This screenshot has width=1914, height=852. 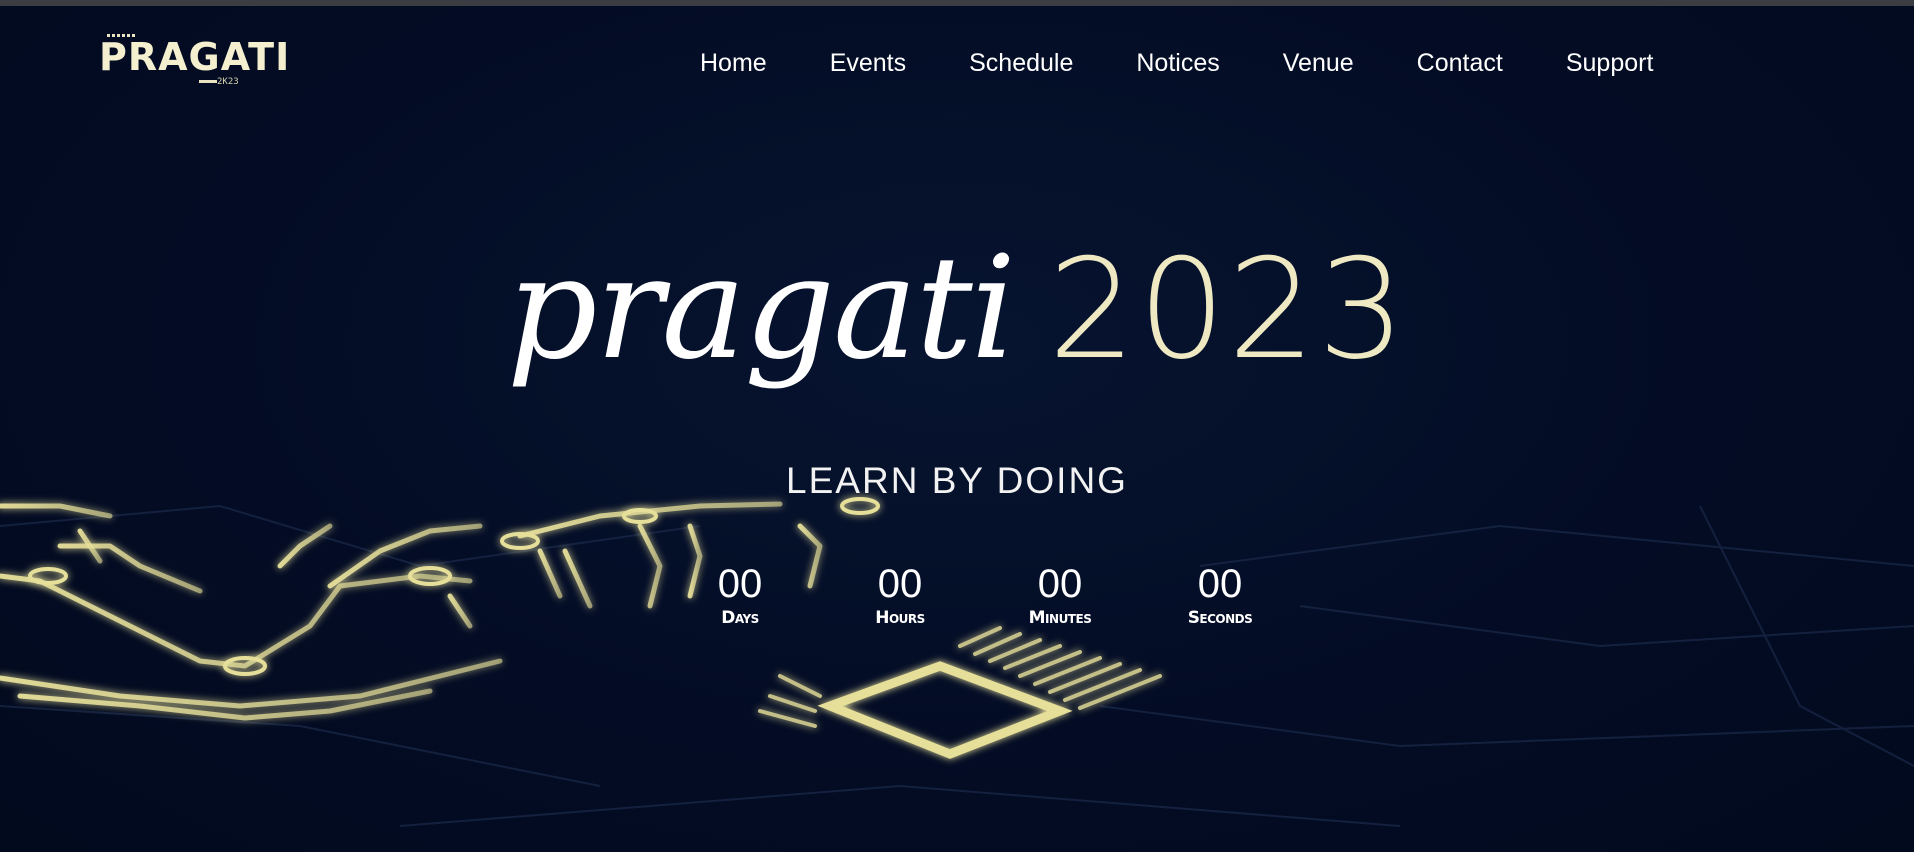 I want to click on countdown-days-label: Days, so click(x=740, y=618).